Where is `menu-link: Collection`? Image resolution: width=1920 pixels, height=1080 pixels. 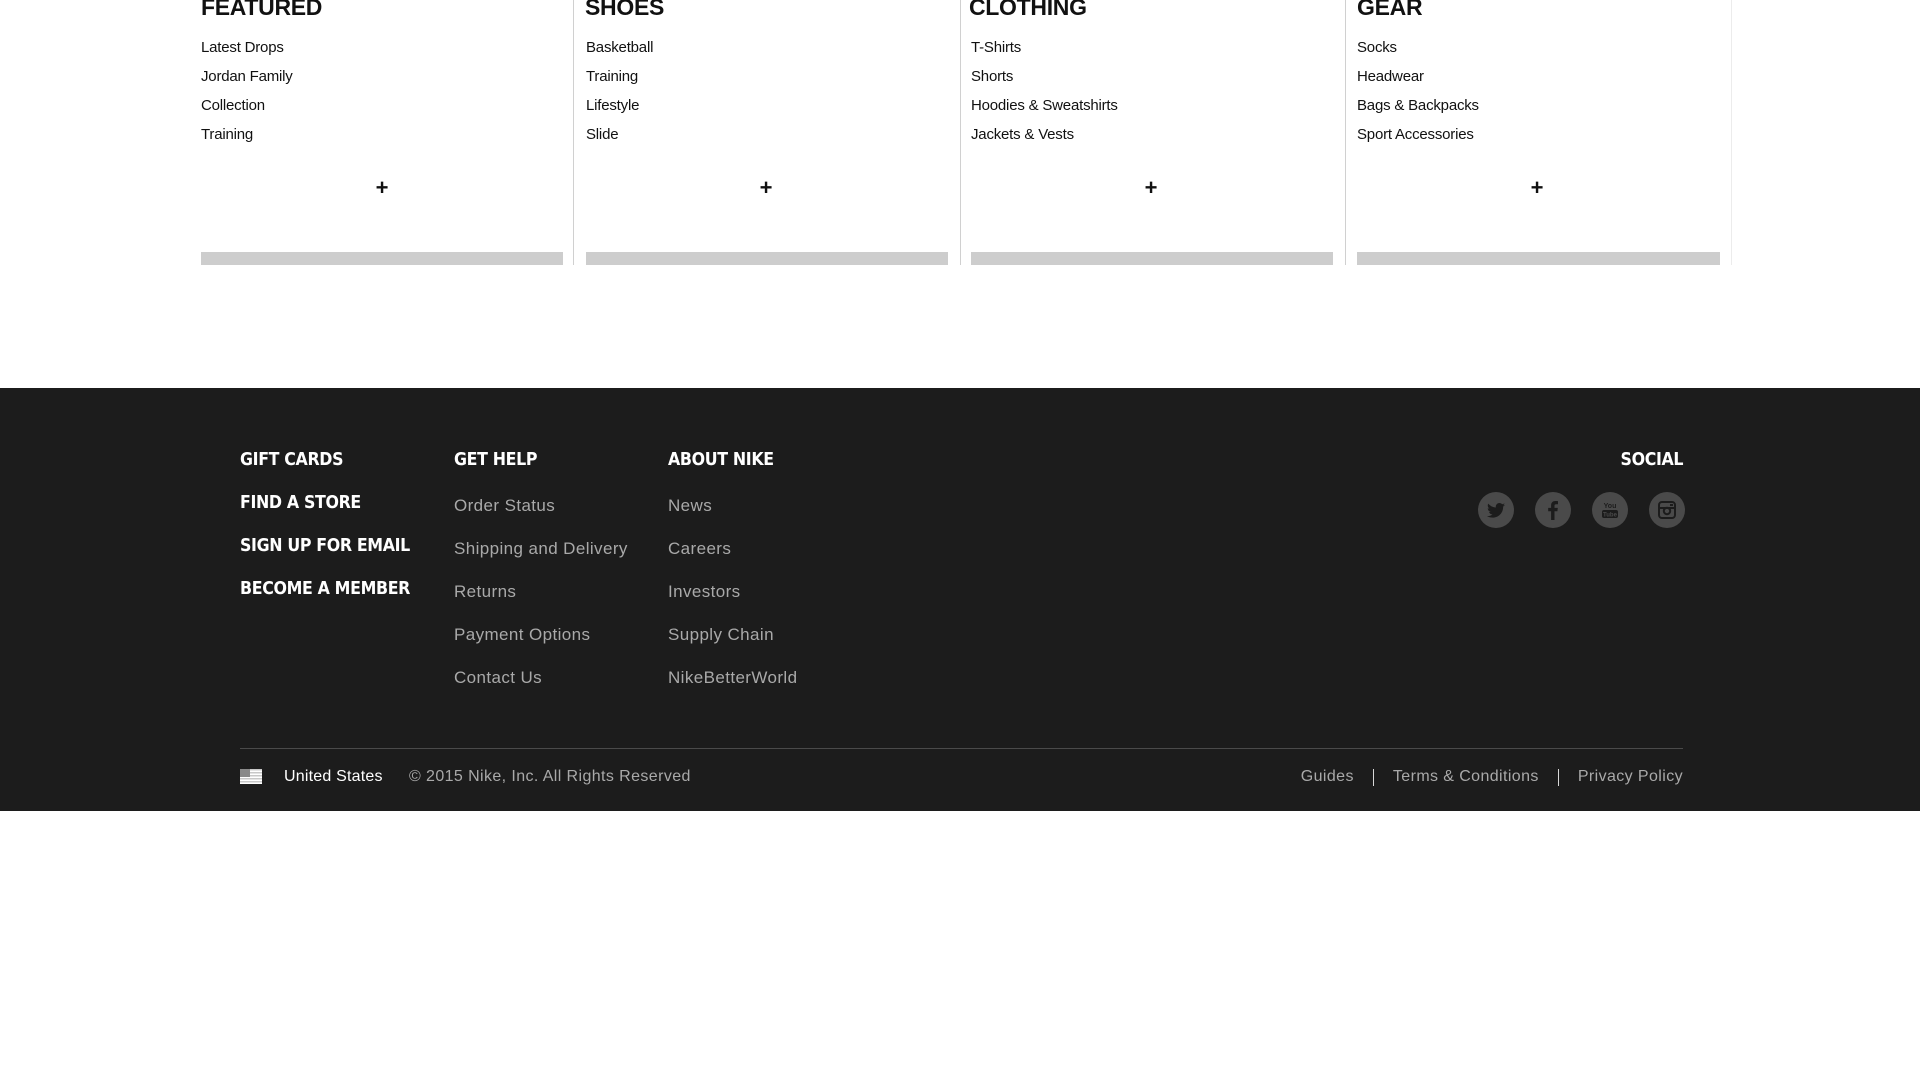 menu-link: Collection is located at coordinates (247, 110).